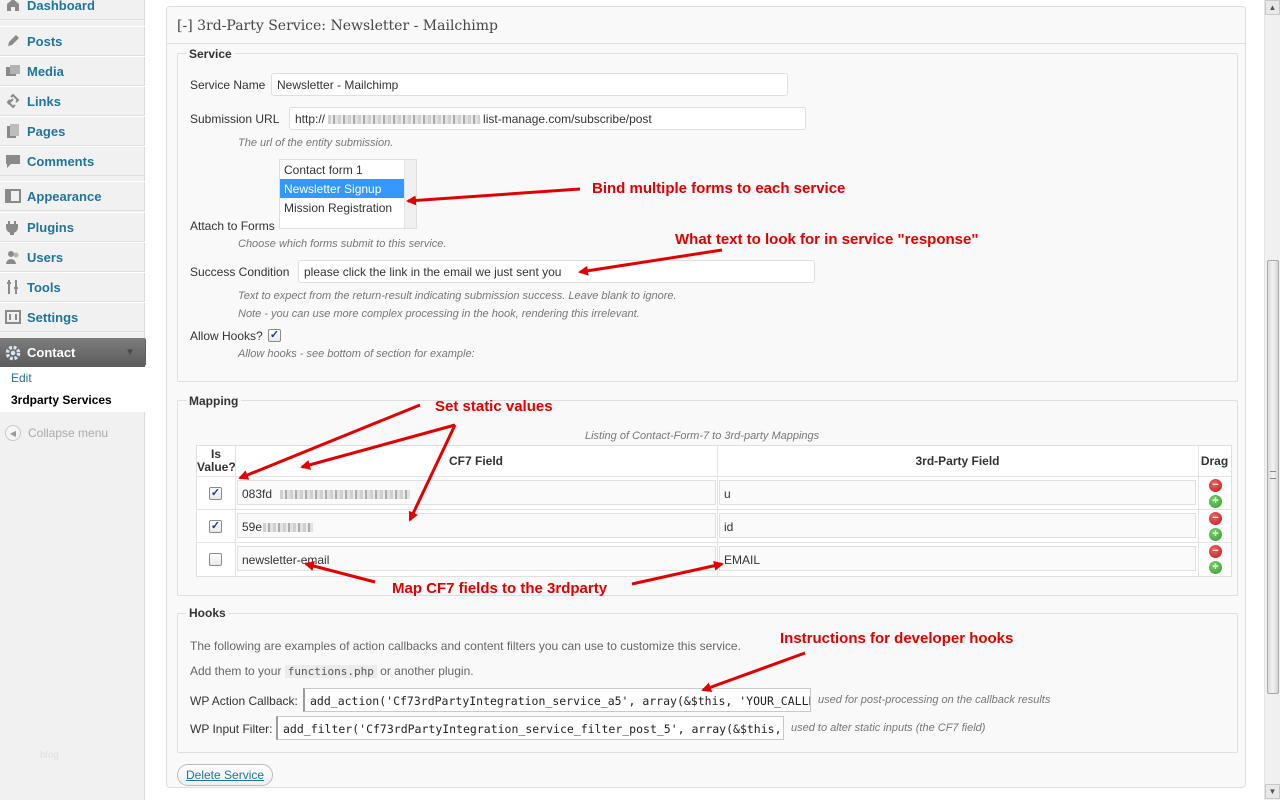  What do you see at coordinates (72, 131) in the screenshot?
I see `menu-pages: Pages` at bounding box center [72, 131].